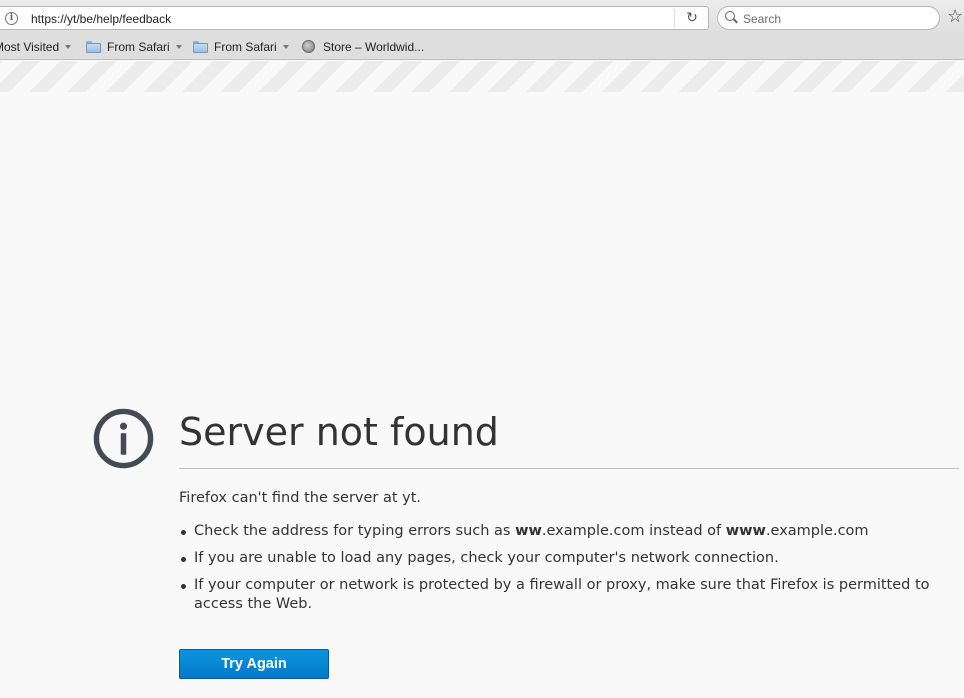 The width and height of the screenshot is (964, 698). I want to click on error-info-icon, so click(123, 438).